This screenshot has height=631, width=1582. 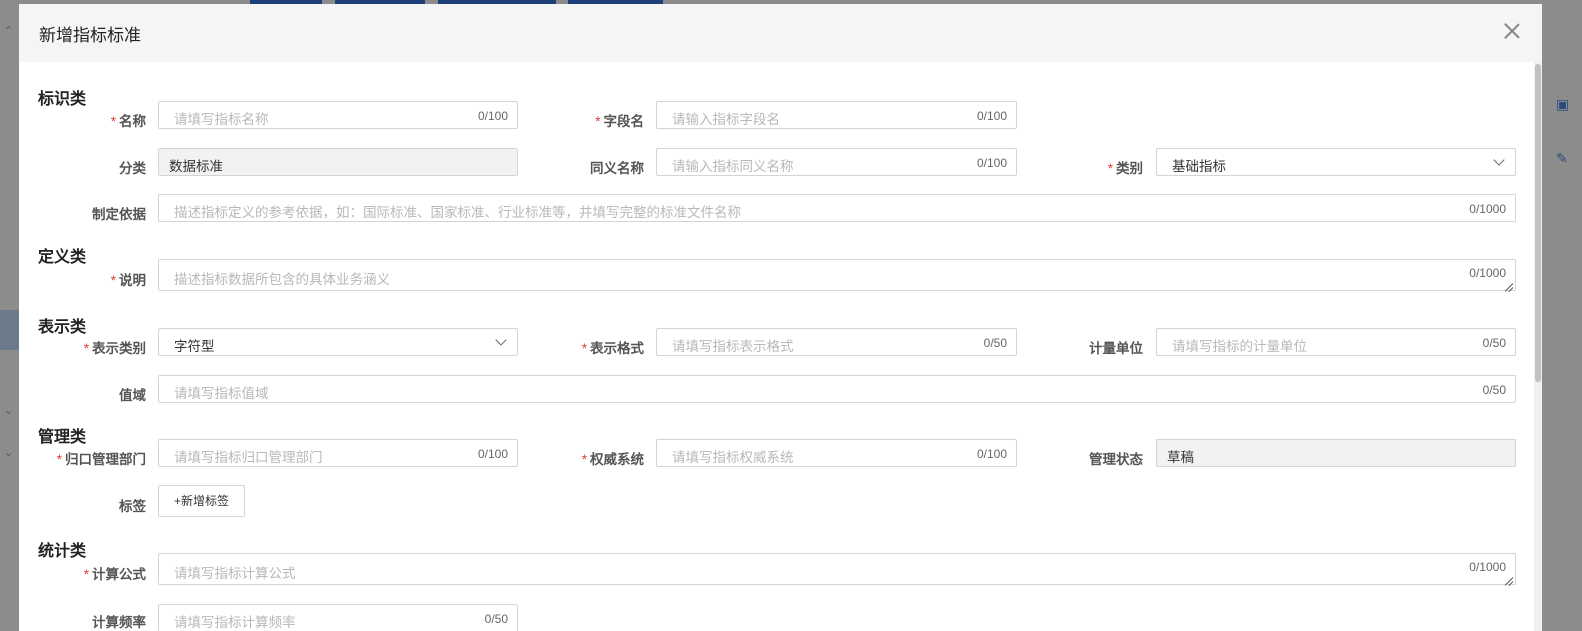 What do you see at coordinates (1239, 346) in the screenshot?
I see `unit-placeholder: 请填写指标的计量单位` at bounding box center [1239, 346].